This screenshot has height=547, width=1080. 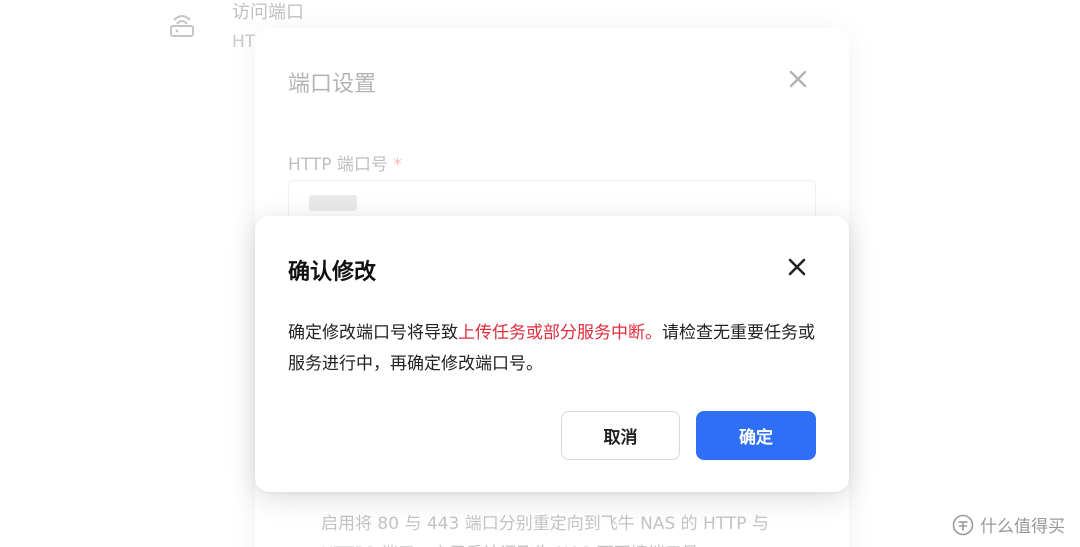 What do you see at coordinates (1022, 527) in the screenshot?
I see `watermark-text: 什么值得买` at bounding box center [1022, 527].